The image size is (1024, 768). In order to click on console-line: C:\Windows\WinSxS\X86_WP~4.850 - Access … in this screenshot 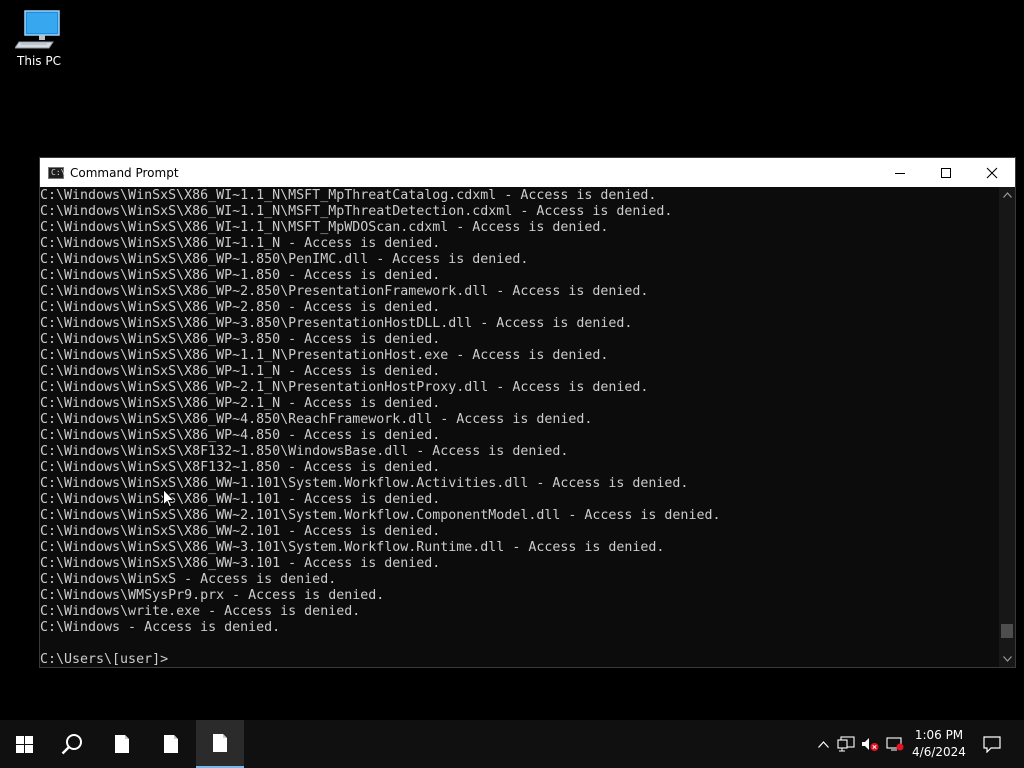, I will do `click(240, 435)`.